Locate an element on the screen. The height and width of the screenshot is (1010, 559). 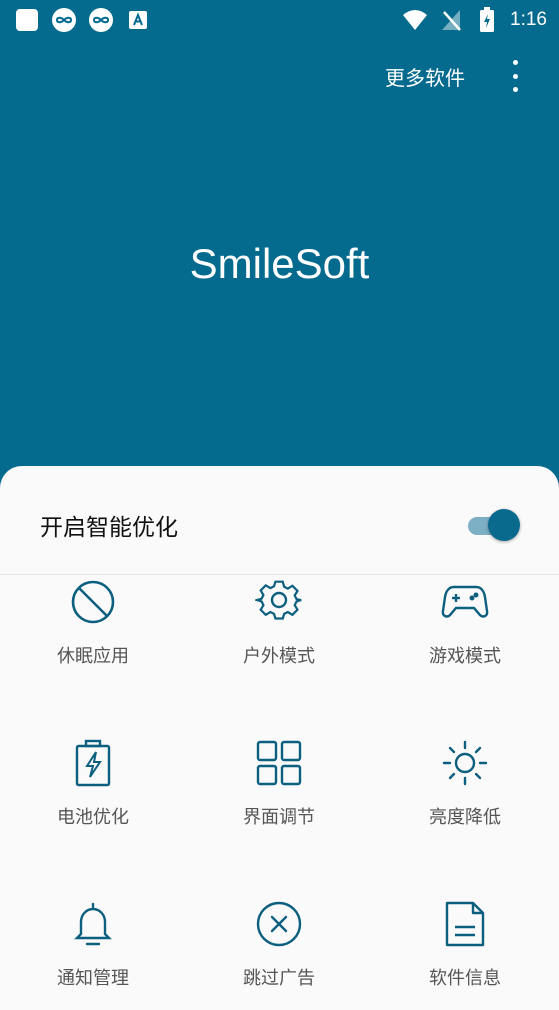
gamepad-icon is located at coordinates (465, 602).